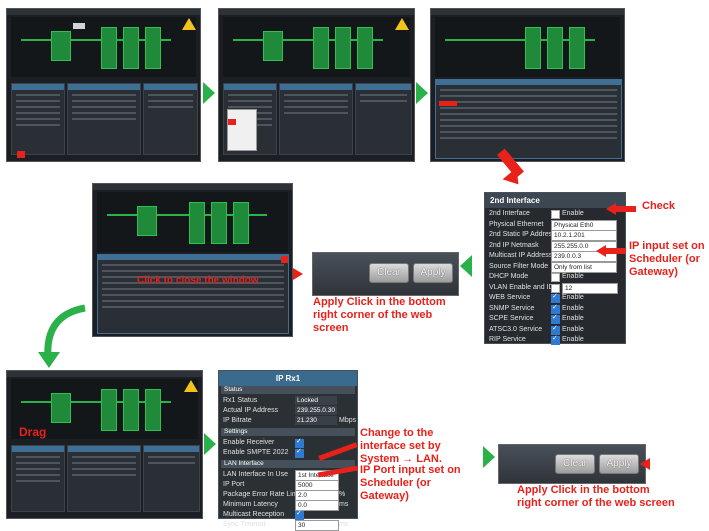 The height and width of the screenshot is (531, 709). I want to click on text-field: 30, so click(317, 525).